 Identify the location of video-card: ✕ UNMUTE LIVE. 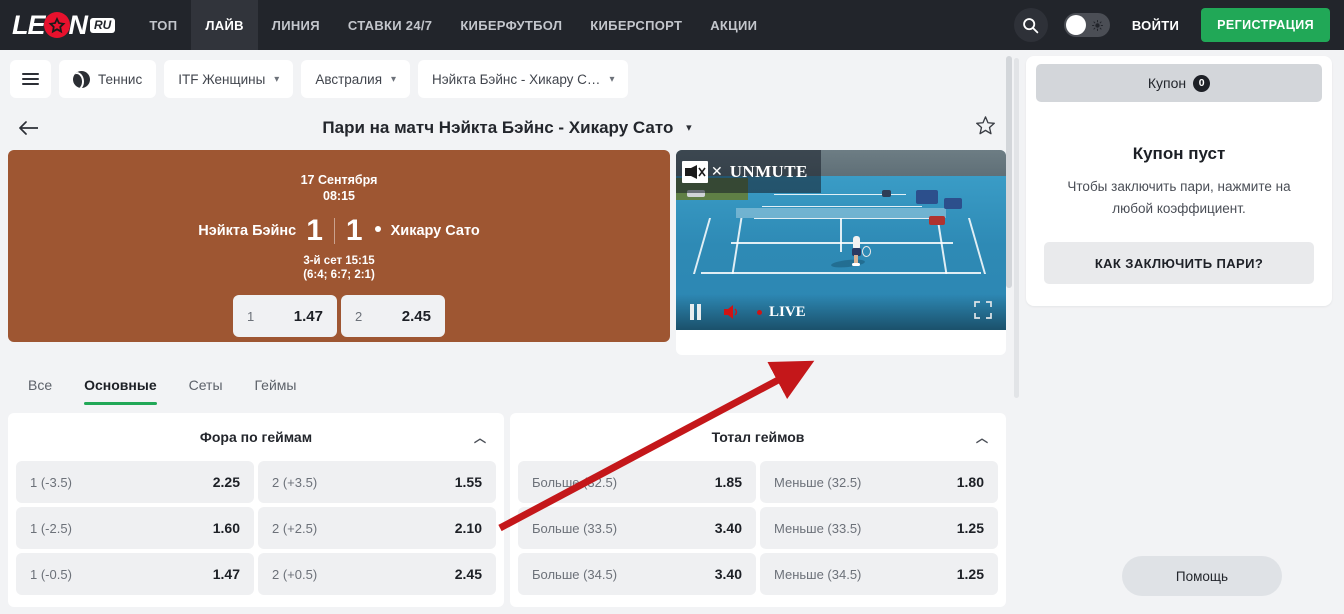
(841, 252).